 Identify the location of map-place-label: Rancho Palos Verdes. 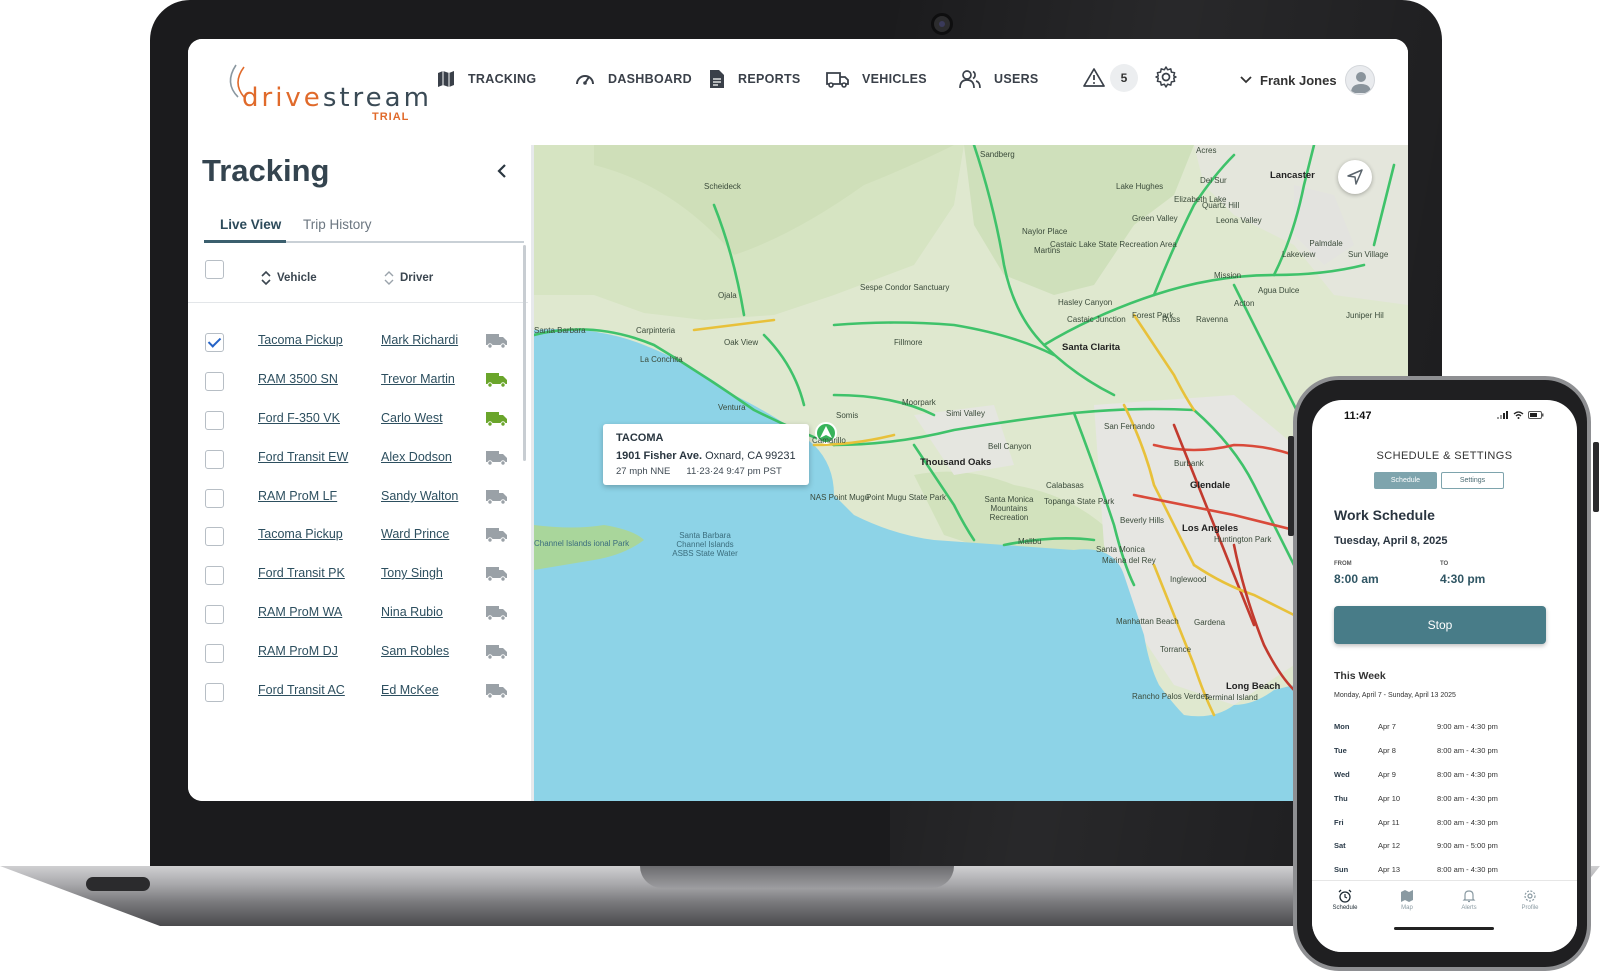
(1170, 696).